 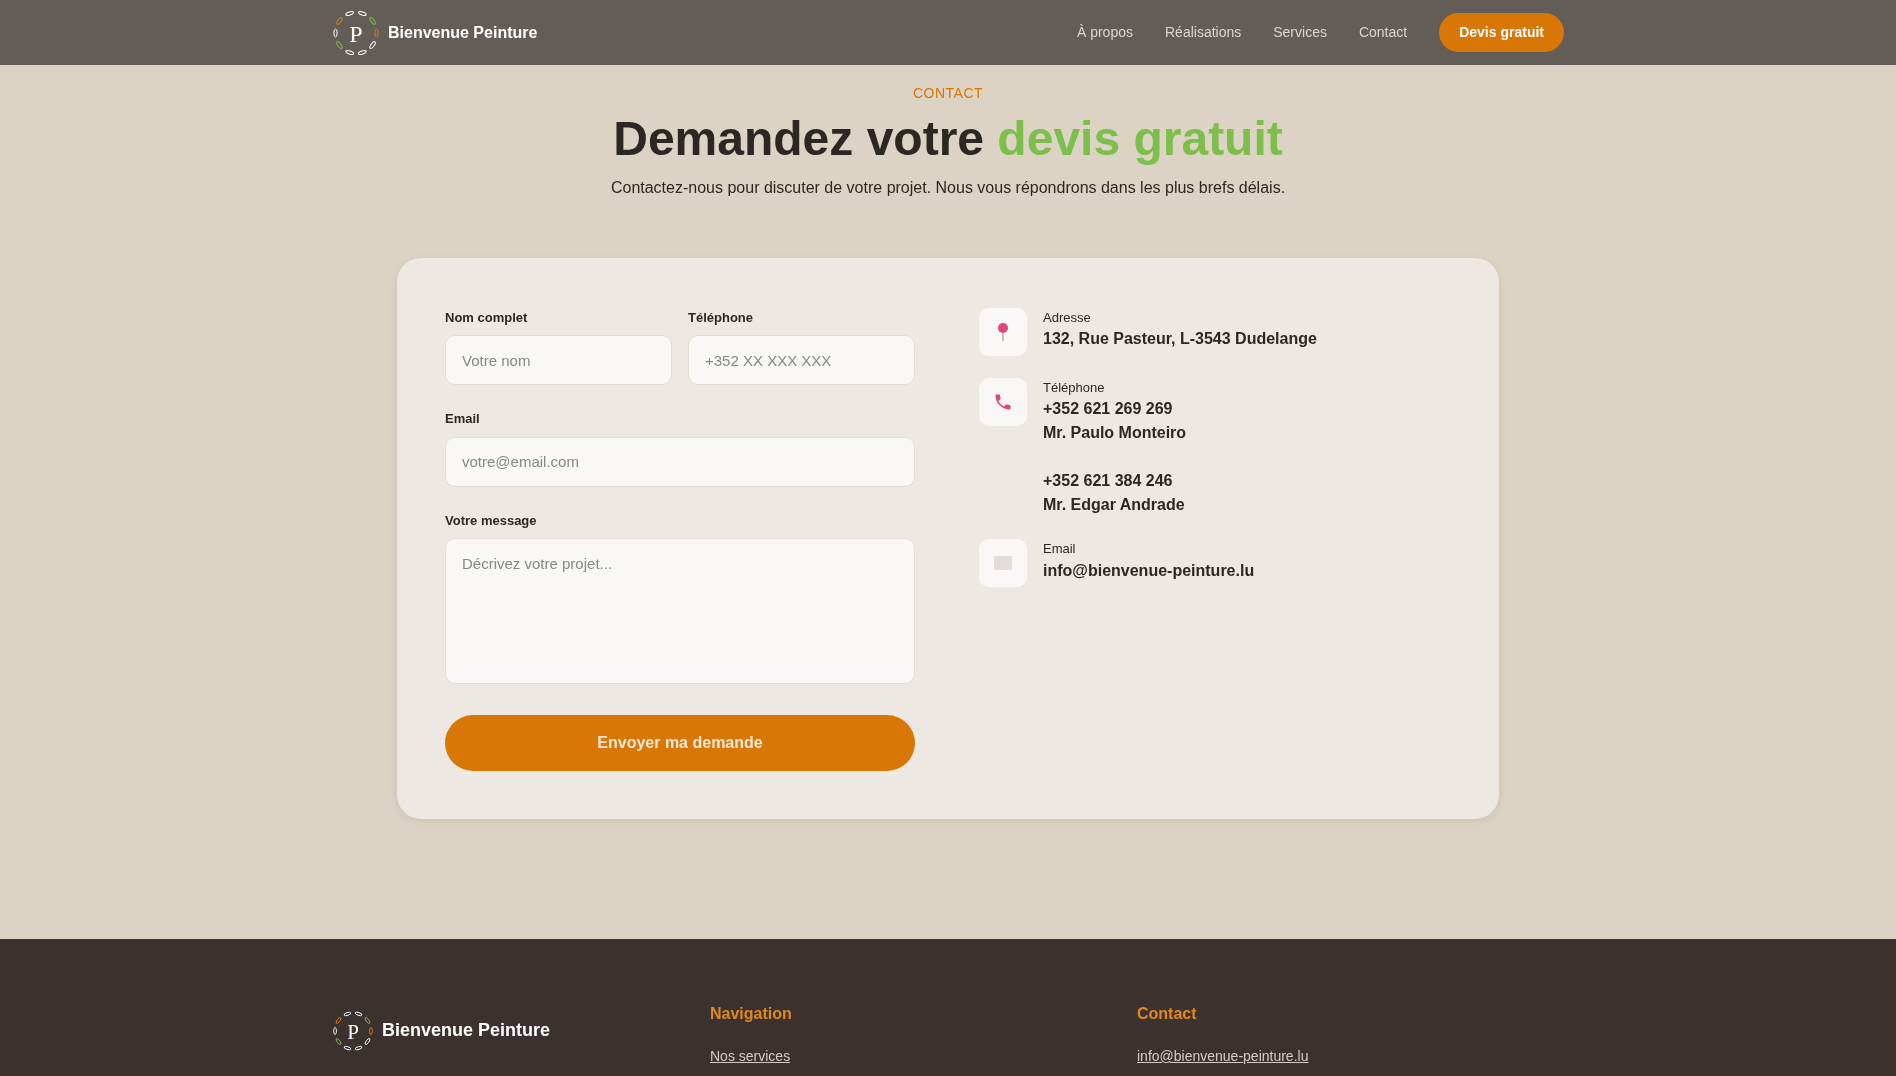 What do you see at coordinates (948, 139) in the screenshot?
I see `section-title: Demandez votre devis gratuit` at bounding box center [948, 139].